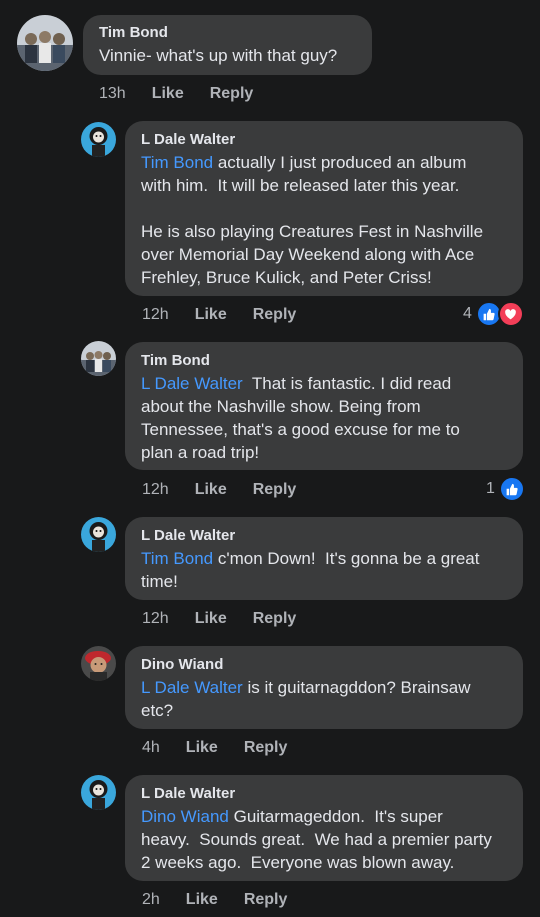 Image resolution: width=540 pixels, height=917 pixels. I want to click on comment-timestamp: 2h, so click(151, 900).